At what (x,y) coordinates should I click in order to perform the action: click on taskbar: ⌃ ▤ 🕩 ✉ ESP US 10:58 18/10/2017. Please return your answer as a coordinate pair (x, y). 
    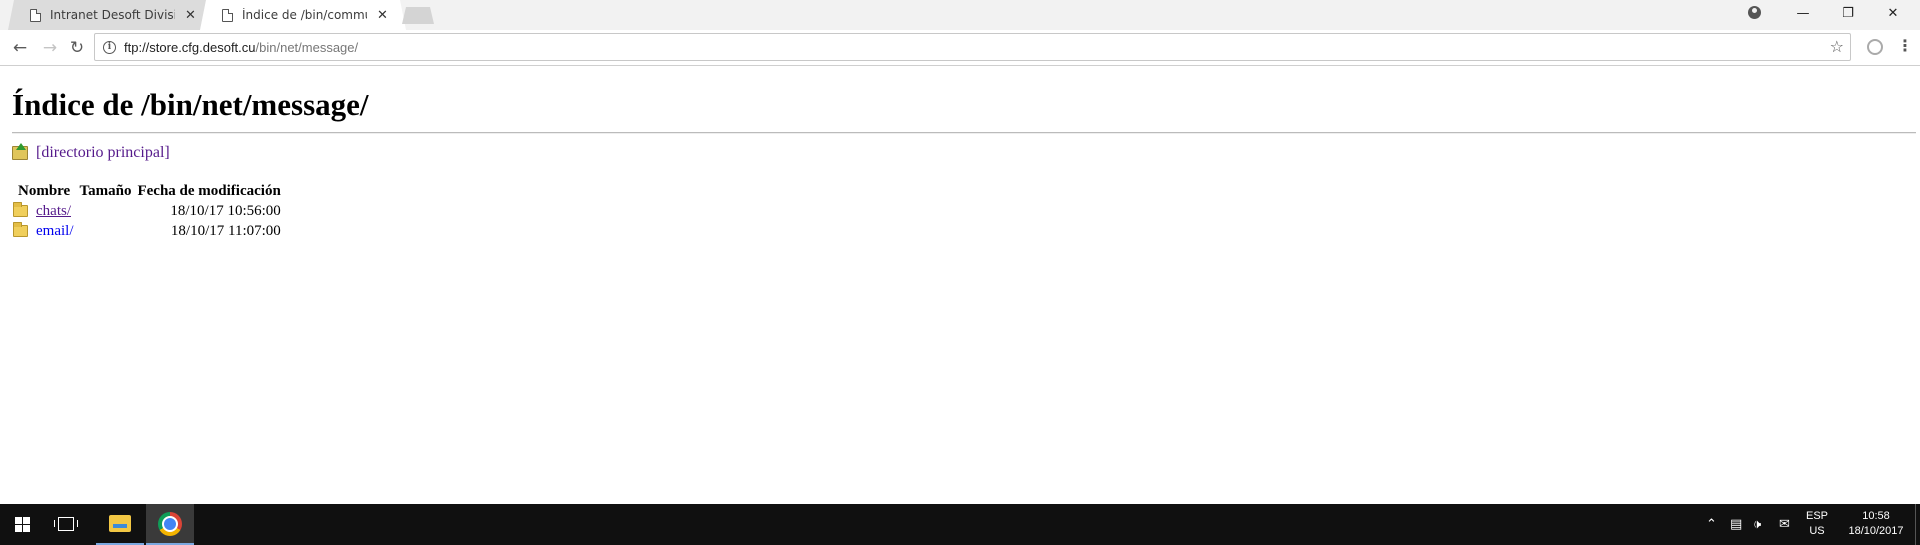
    Looking at the image, I should click on (960, 524).